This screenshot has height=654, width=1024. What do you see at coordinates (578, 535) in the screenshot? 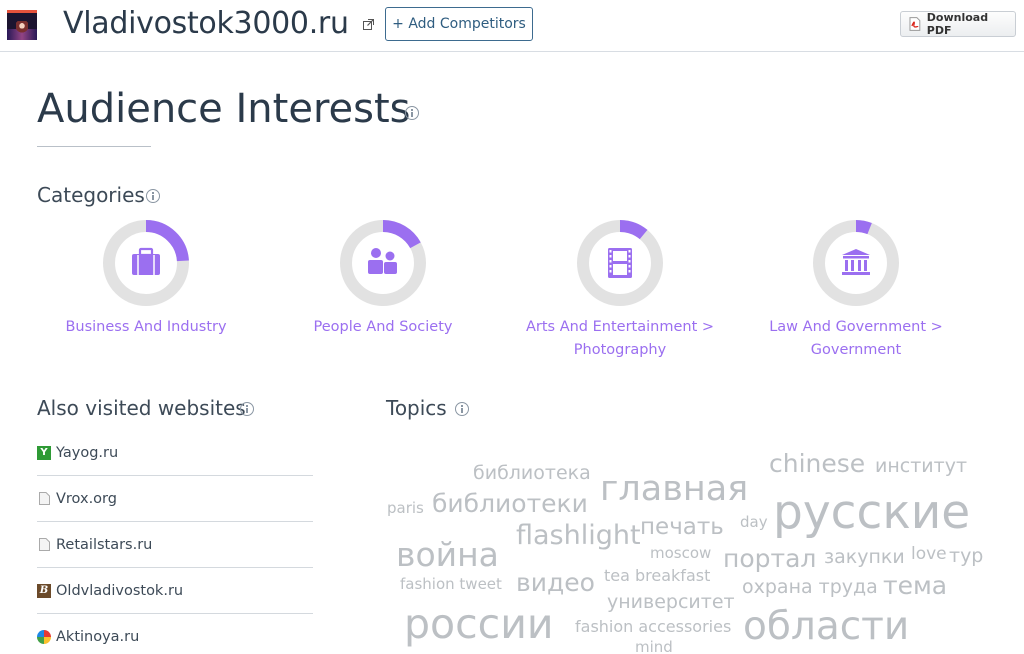
I see `topic-word: flashlight` at bounding box center [578, 535].